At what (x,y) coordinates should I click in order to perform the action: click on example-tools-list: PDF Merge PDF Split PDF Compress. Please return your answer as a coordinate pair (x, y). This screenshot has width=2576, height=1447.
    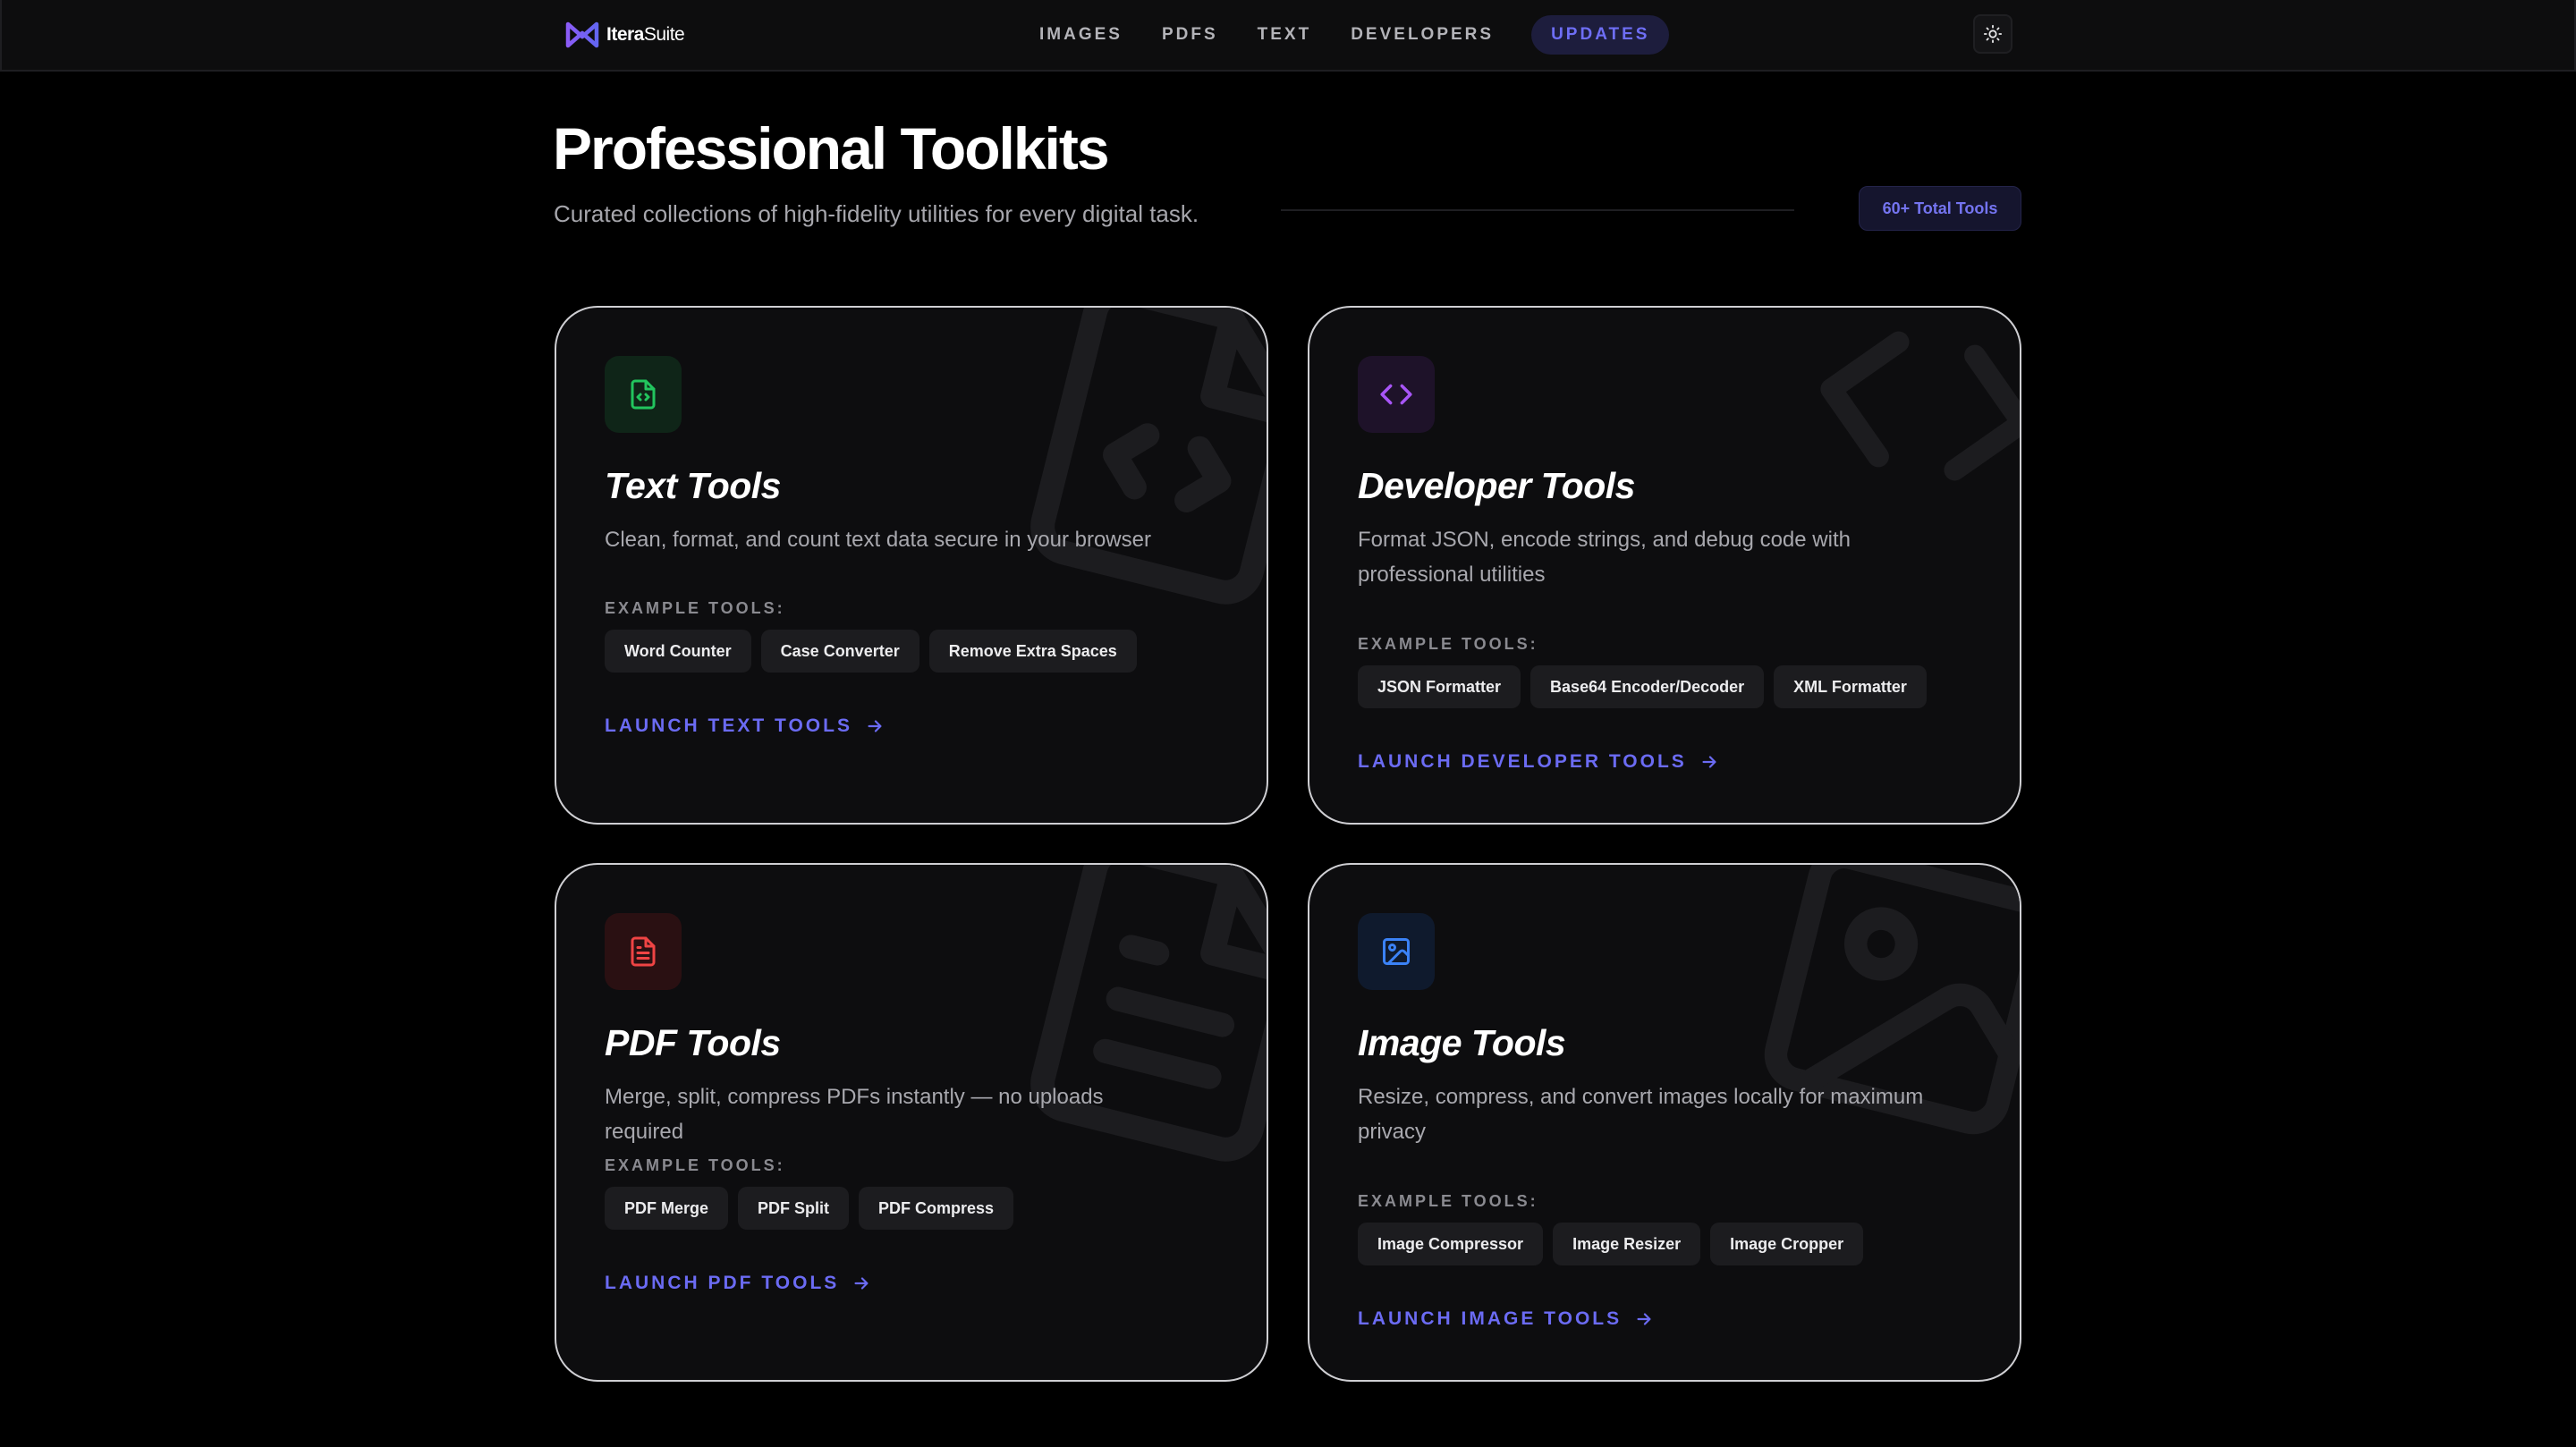
    Looking at the image, I should click on (809, 1208).